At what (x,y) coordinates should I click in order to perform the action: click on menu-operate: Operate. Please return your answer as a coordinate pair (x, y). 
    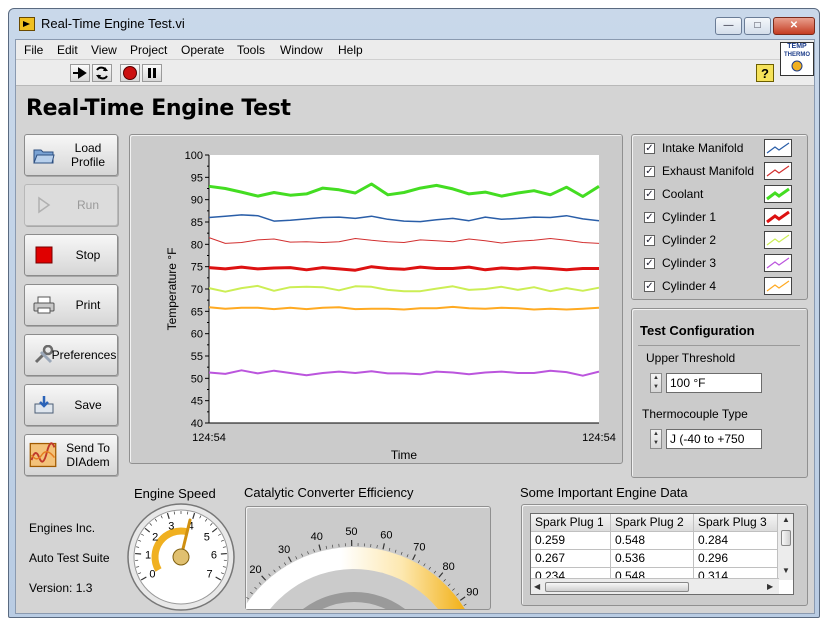
    Looking at the image, I should click on (202, 50).